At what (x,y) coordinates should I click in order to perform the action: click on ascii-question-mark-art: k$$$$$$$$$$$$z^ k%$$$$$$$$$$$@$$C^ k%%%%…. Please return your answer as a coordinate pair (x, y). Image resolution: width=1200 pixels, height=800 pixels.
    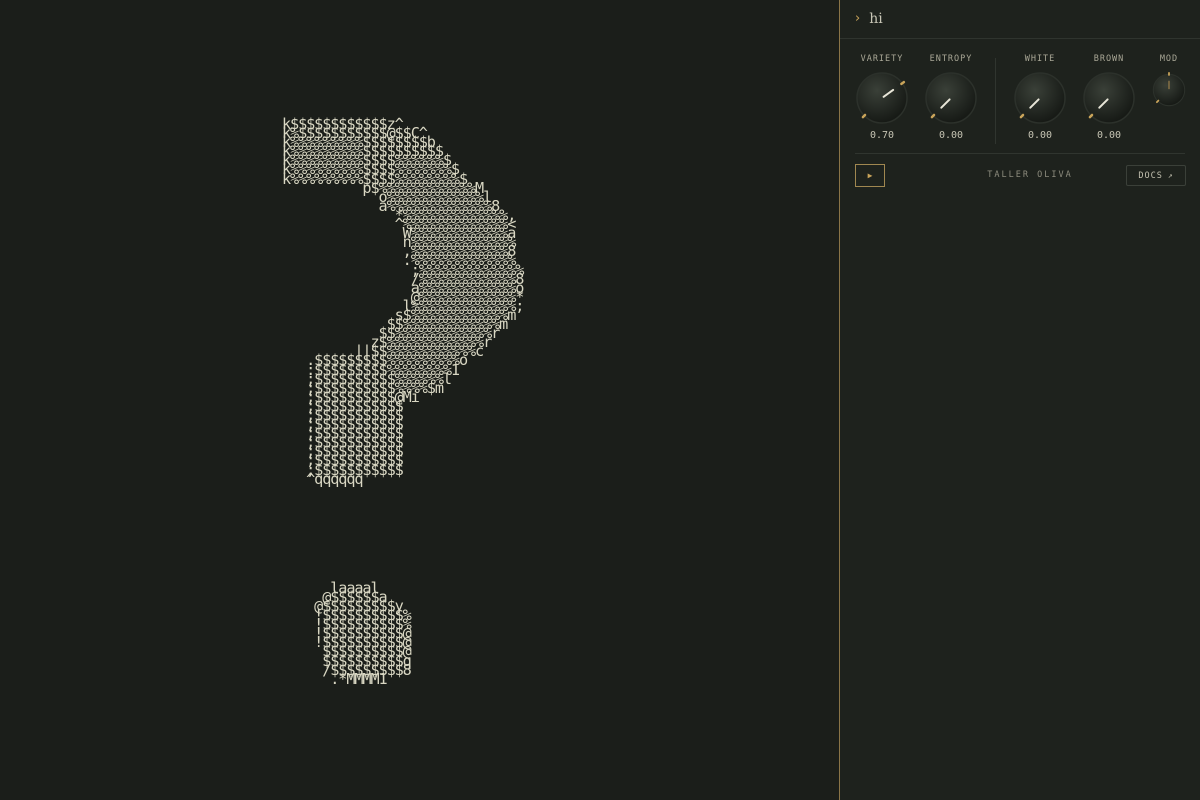
    Looking at the image, I should click on (403, 401).